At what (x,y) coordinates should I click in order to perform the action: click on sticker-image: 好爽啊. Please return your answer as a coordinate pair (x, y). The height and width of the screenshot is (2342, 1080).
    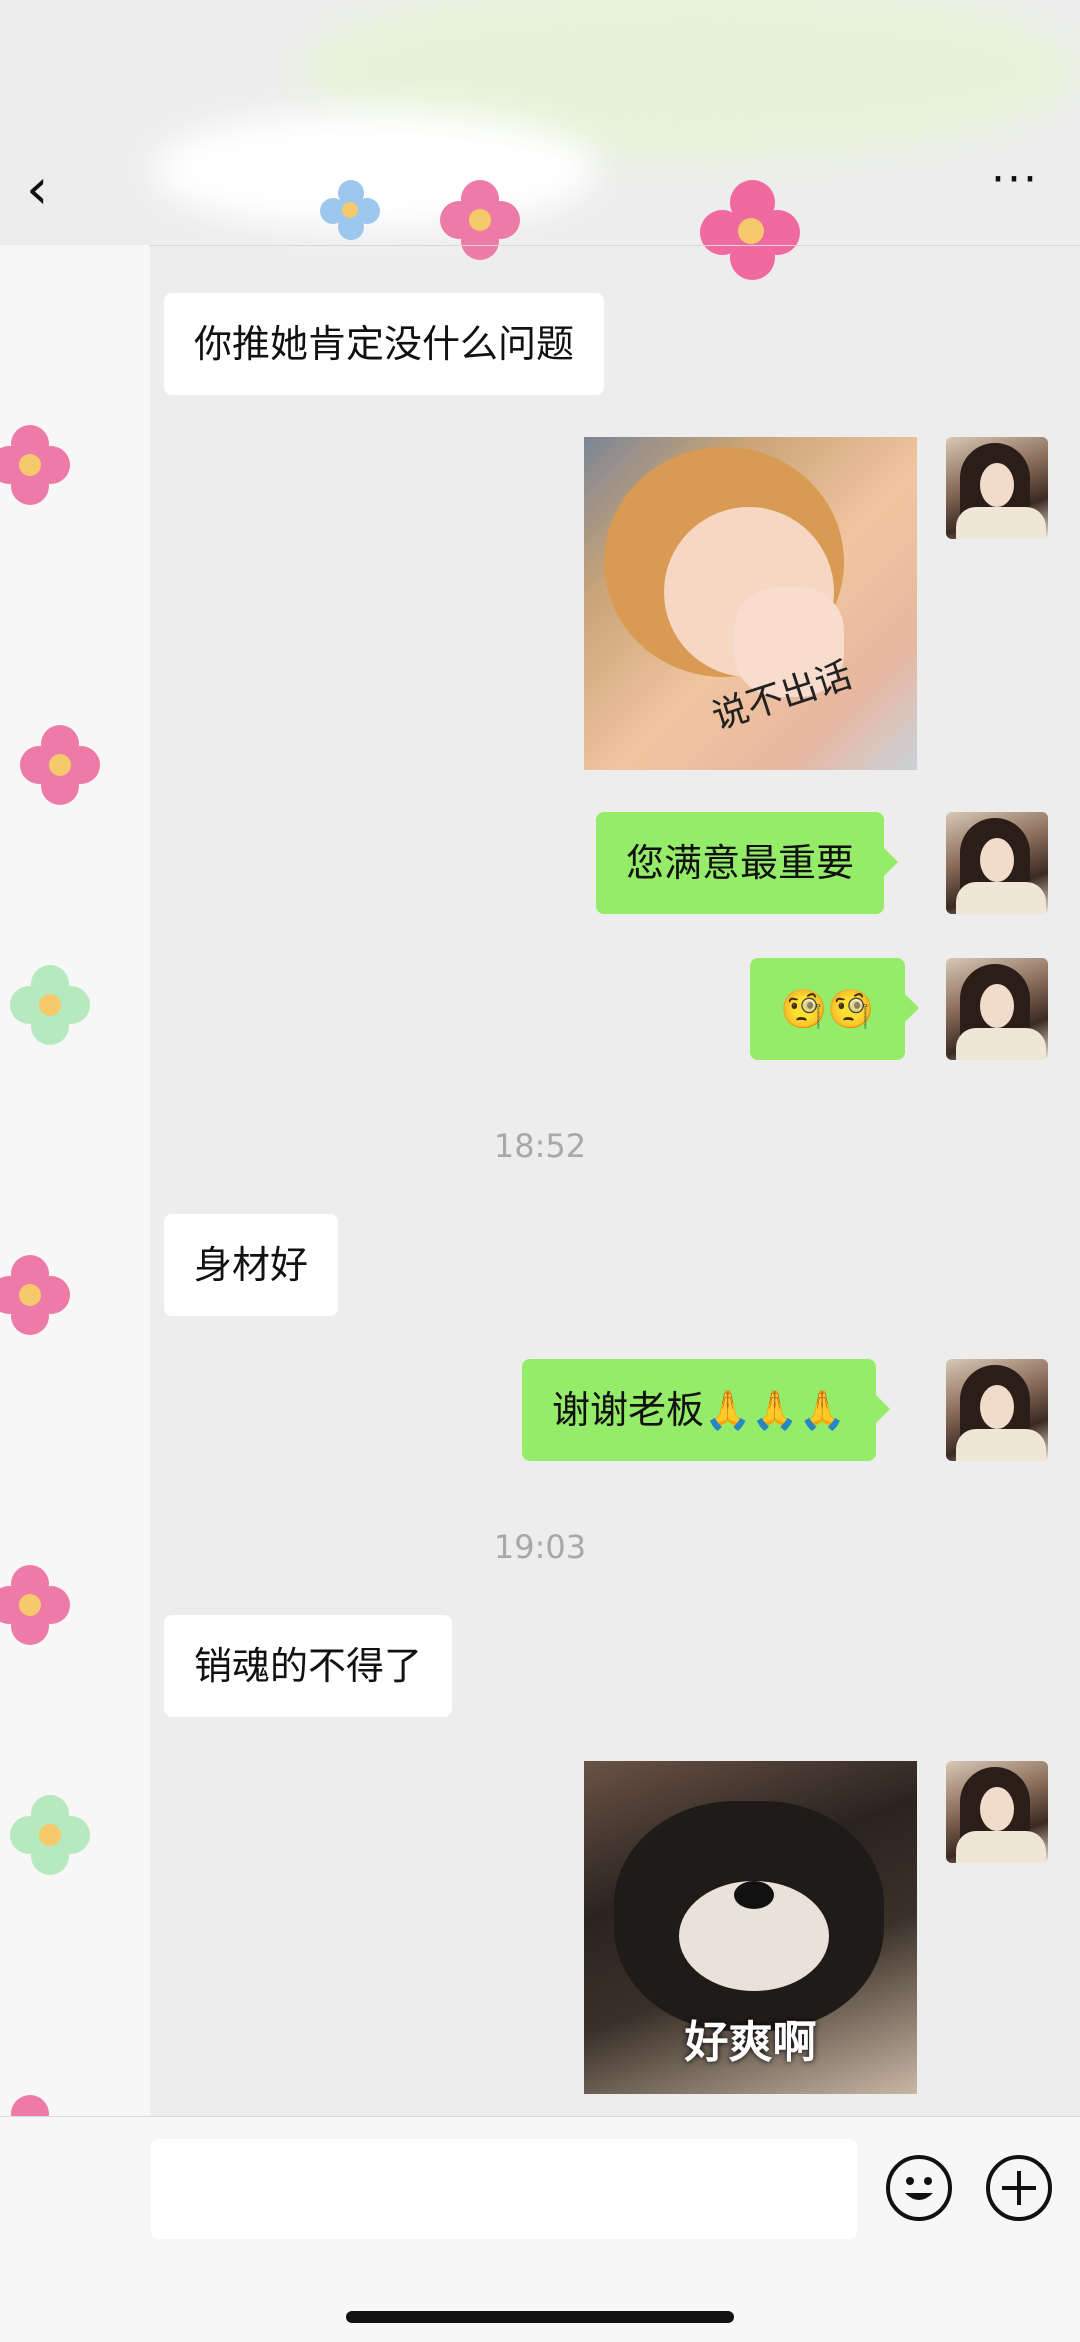
    Looking at the image, I should click on (750, 1927).